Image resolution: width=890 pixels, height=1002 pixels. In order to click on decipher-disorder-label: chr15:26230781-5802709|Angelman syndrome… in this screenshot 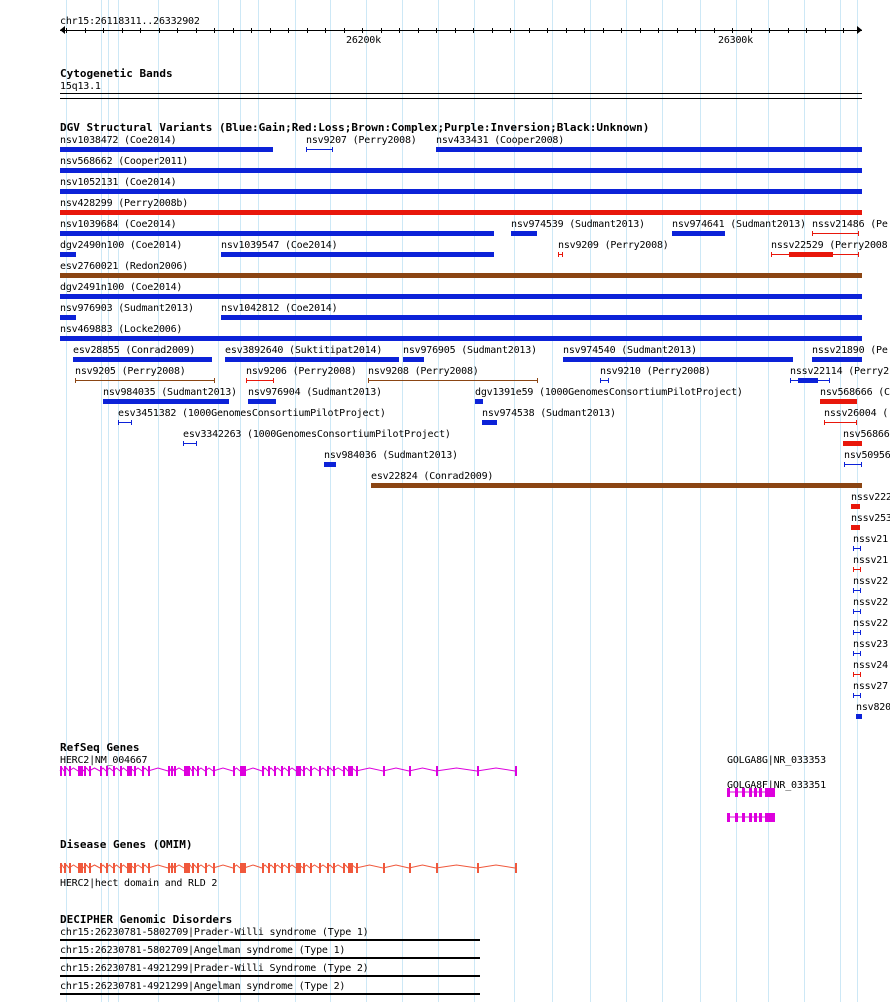, I will do `click(202, 950)`.